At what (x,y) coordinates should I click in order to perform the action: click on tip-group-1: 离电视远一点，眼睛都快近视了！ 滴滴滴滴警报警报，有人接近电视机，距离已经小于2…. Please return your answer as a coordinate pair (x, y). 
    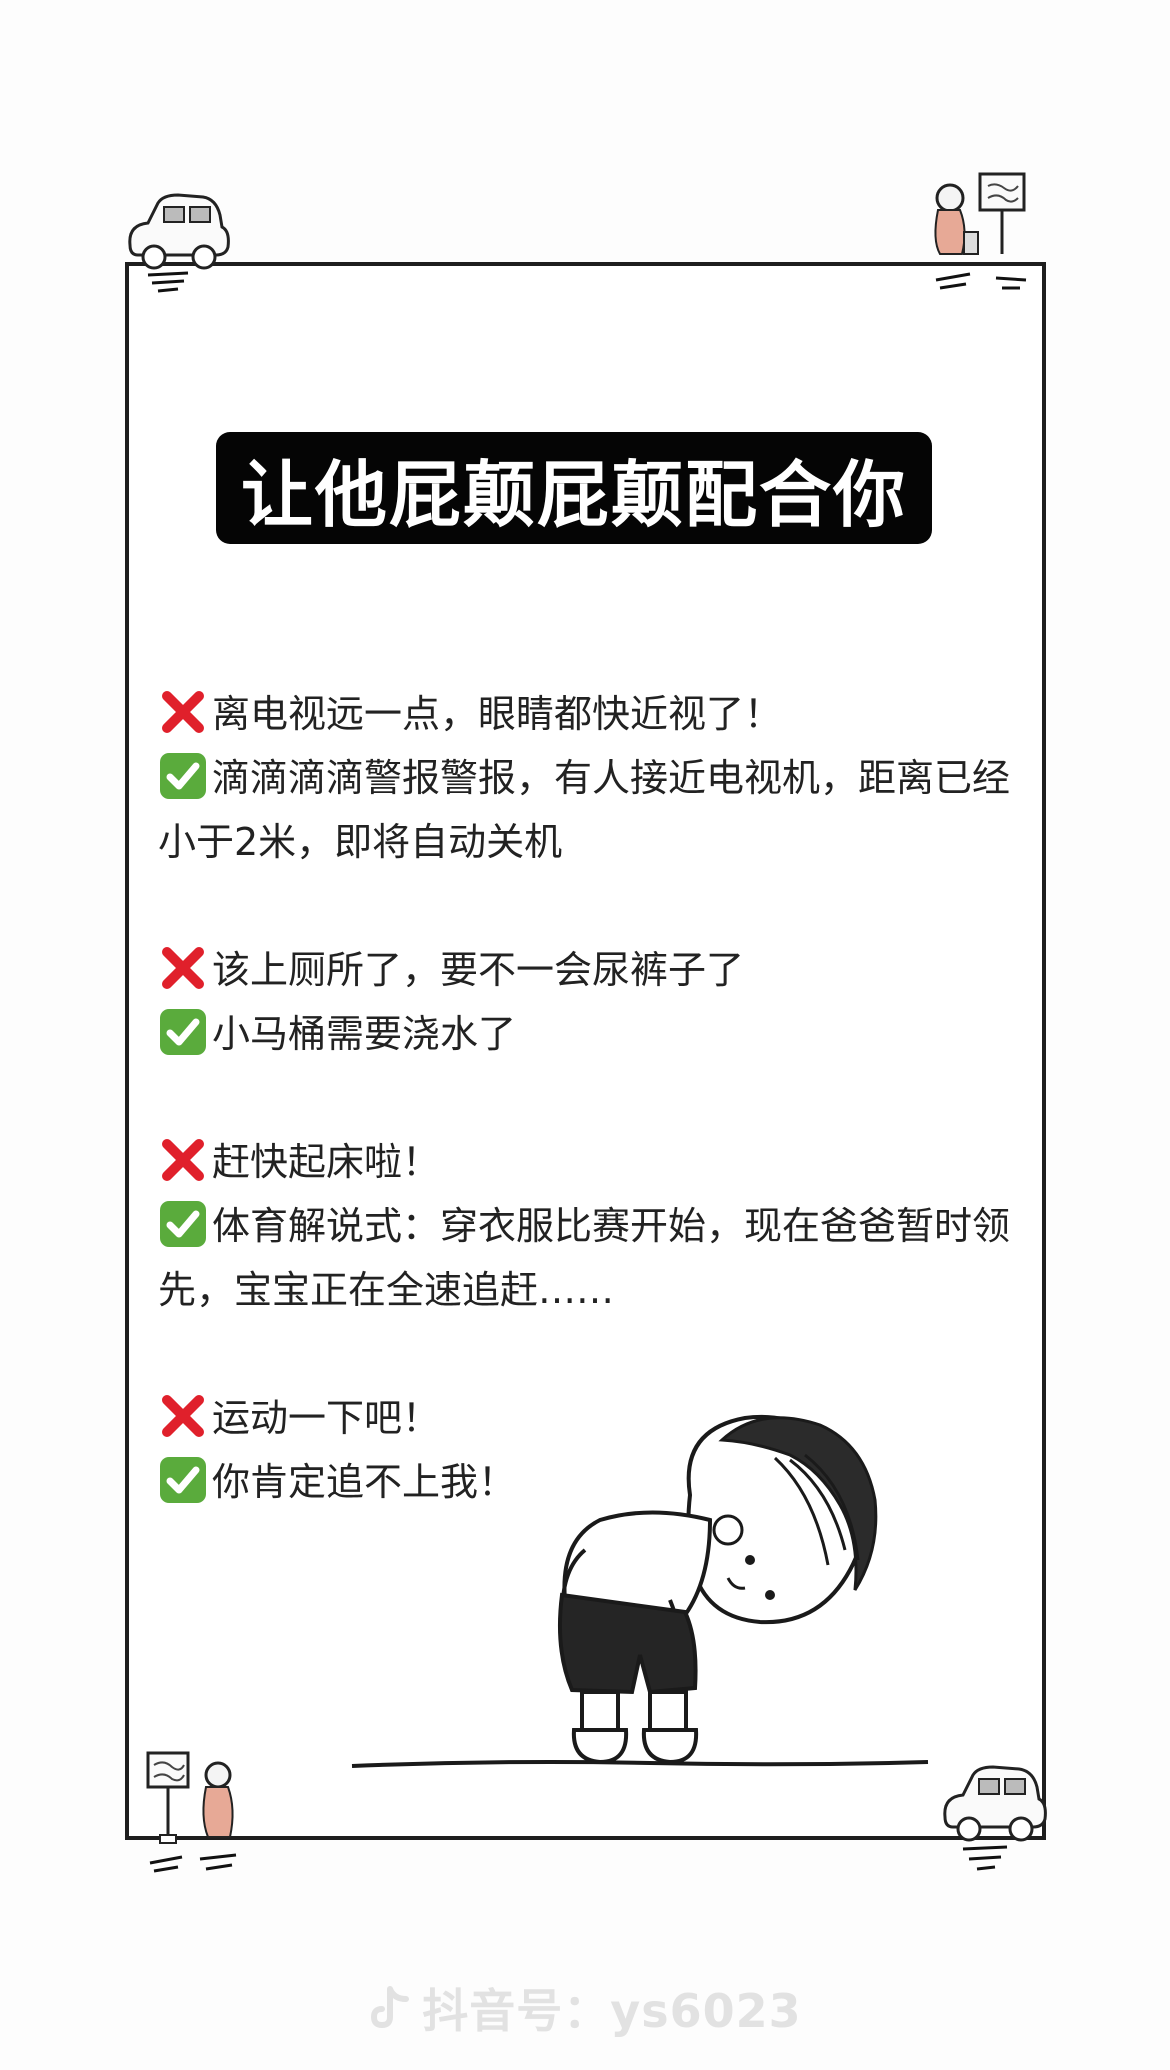
    Looking at the image, I should click on (598, 778).